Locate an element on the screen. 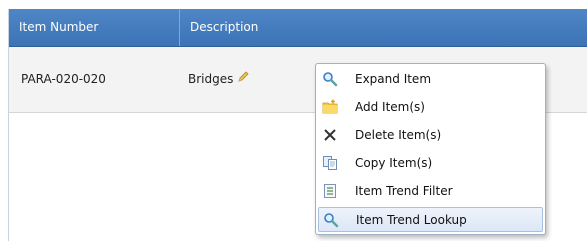 This screenshot has height=241, width=587. menu-item-item-trend-lookup: Item Trend Lookup is located at coordinates (430, 219).